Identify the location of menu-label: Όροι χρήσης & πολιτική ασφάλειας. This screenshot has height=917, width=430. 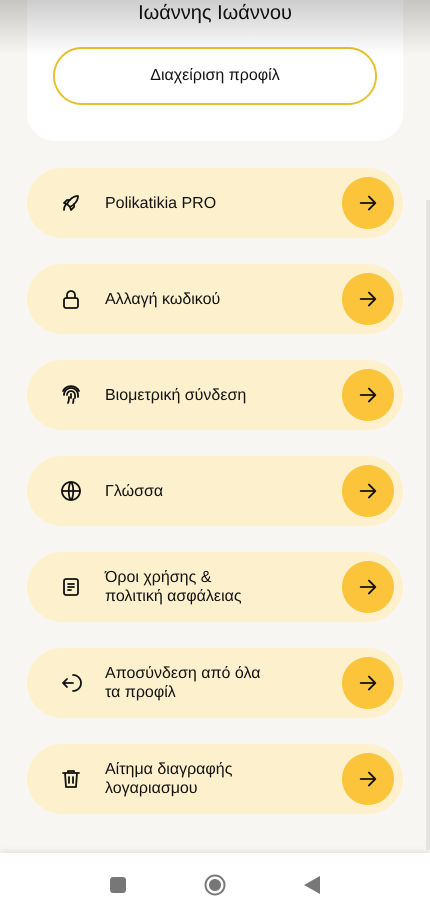
(174, 587).